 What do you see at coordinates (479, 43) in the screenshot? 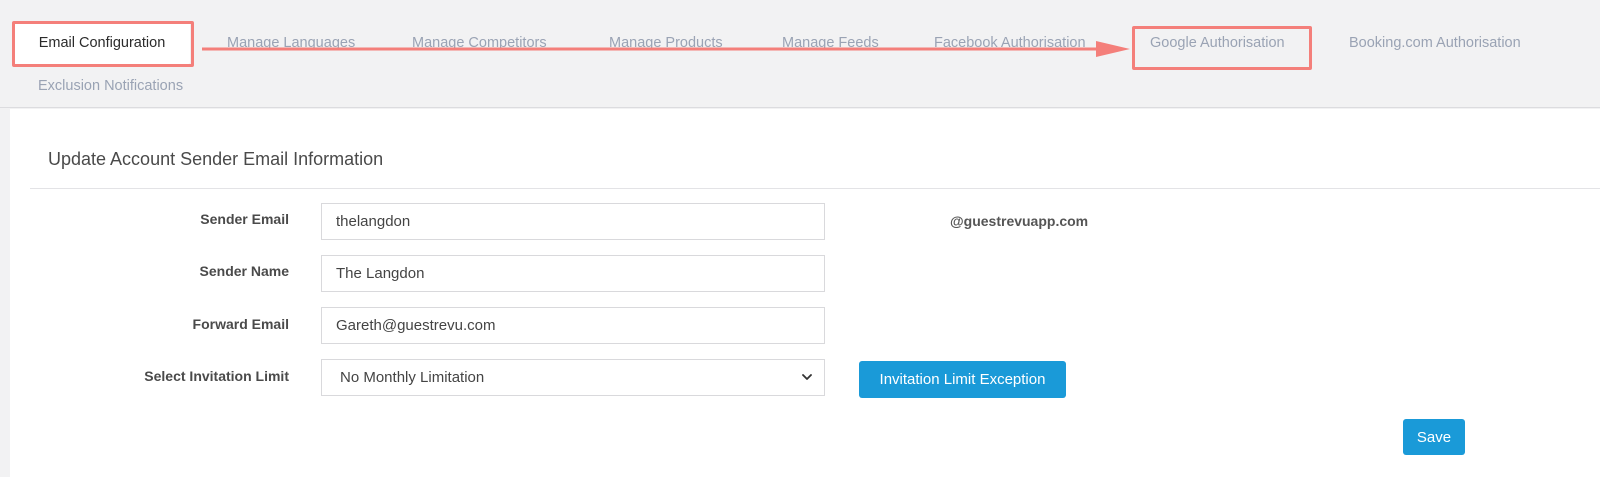
I see `tab-manage-competitors: Manage Competitors` at bounding box center [479, 43].